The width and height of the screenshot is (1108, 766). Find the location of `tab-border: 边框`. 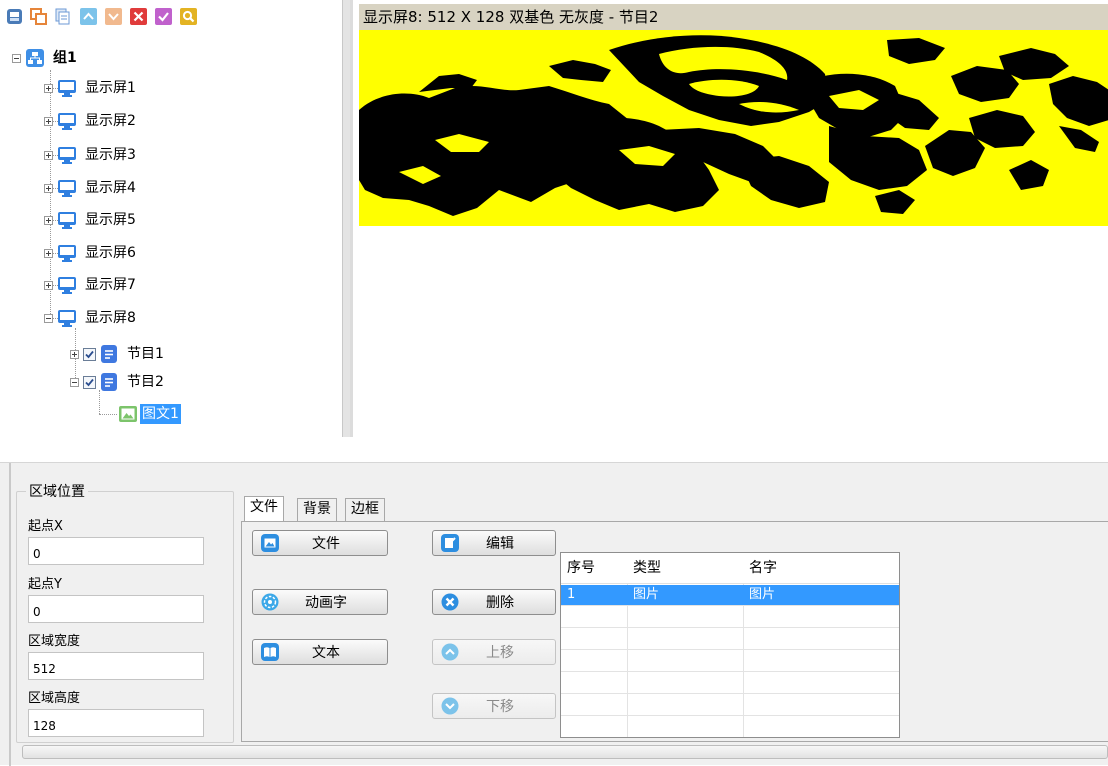

tab-border: 边框 is located at coordinates (365, 510).